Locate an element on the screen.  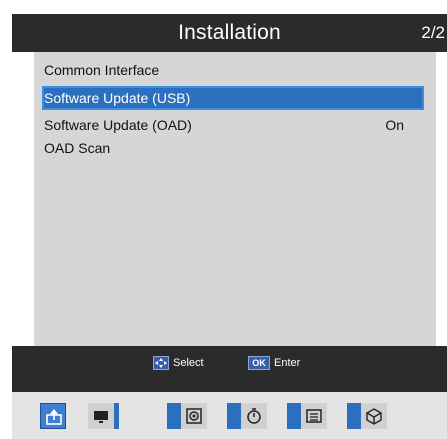
timer-icon is located at coordinates (254, 416).